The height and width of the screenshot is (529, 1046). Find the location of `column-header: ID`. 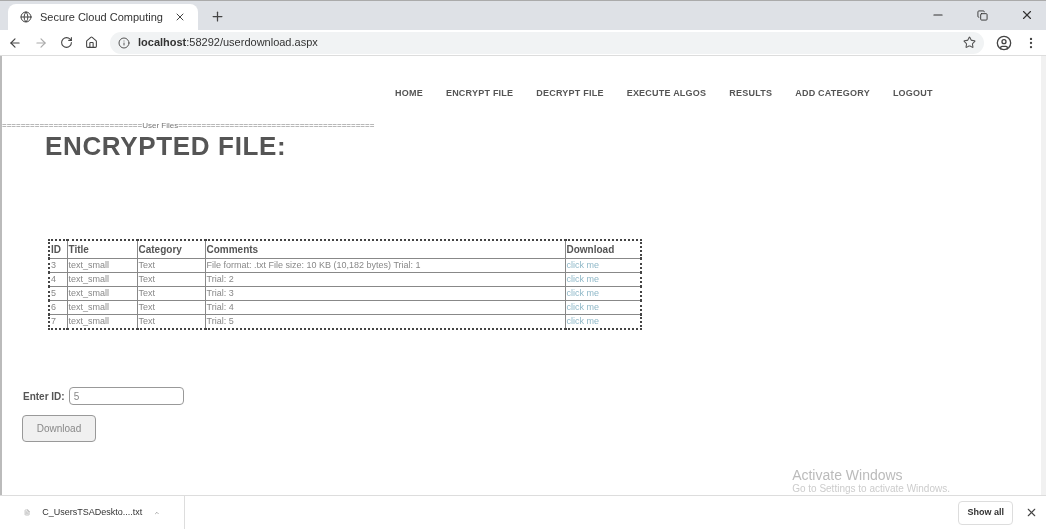

column-header: ID is located at coordinates (58, 249).